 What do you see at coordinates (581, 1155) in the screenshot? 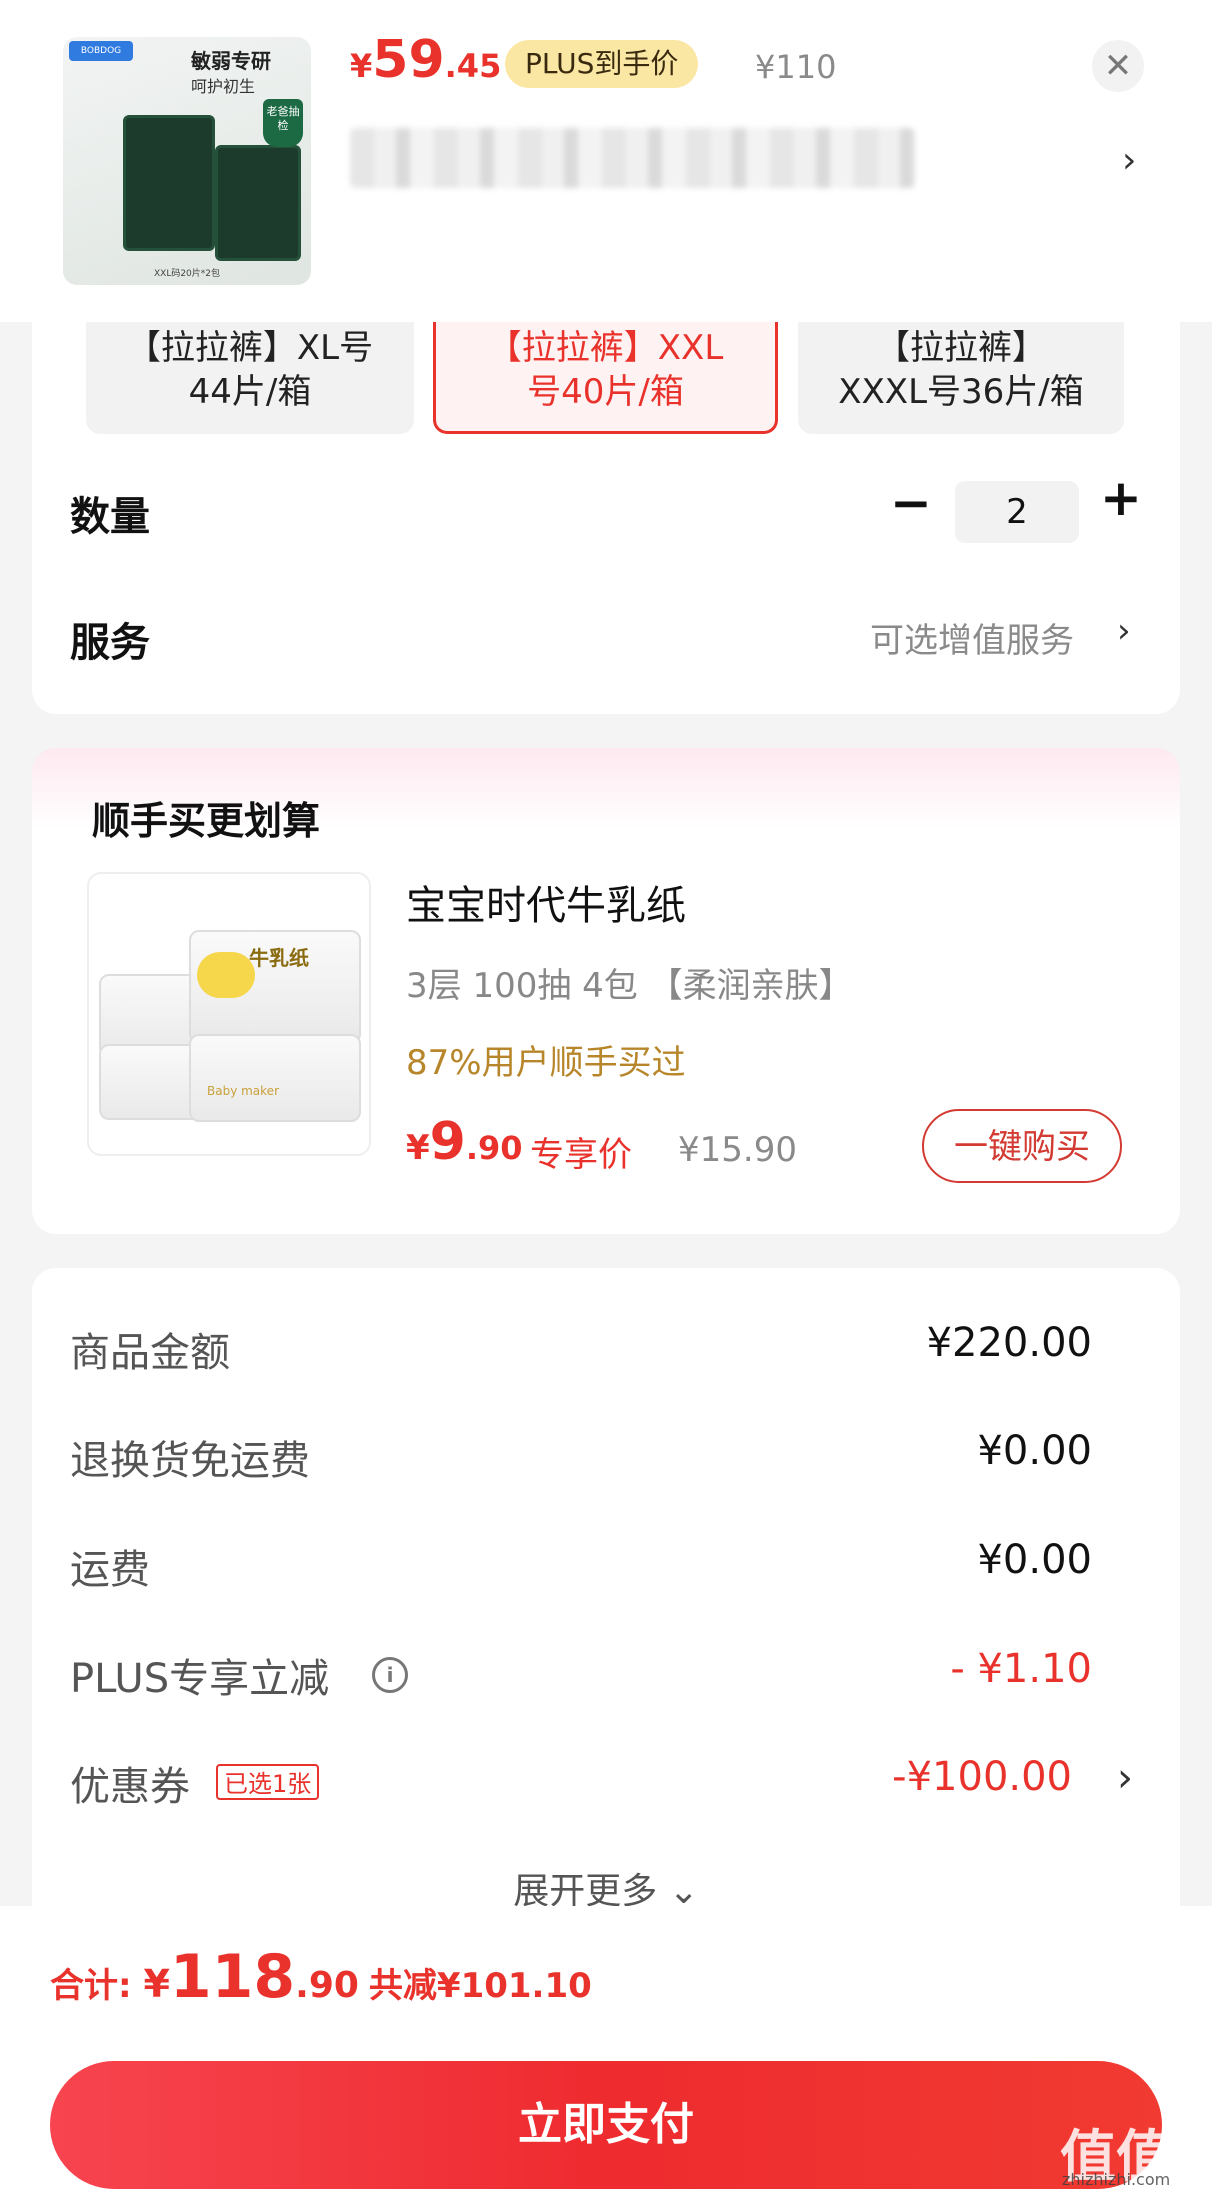
I see `exclusive-price-tag: 专享价` at bounding box center [581, 1155].